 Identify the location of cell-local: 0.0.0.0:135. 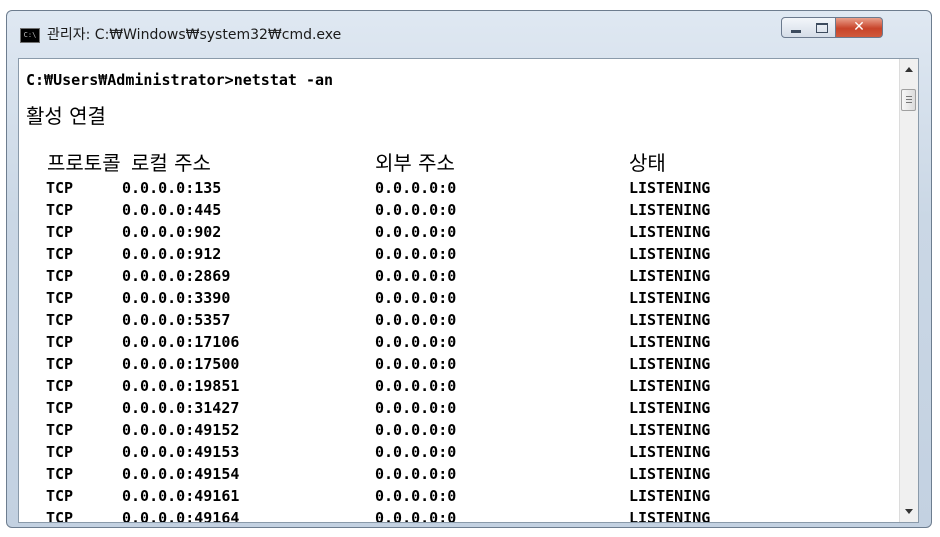
(172, 188).